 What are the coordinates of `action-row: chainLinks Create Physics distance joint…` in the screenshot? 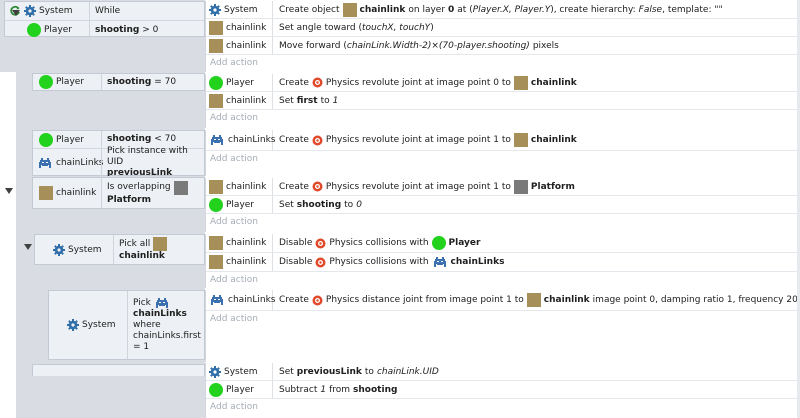 It's located at (503, 300).